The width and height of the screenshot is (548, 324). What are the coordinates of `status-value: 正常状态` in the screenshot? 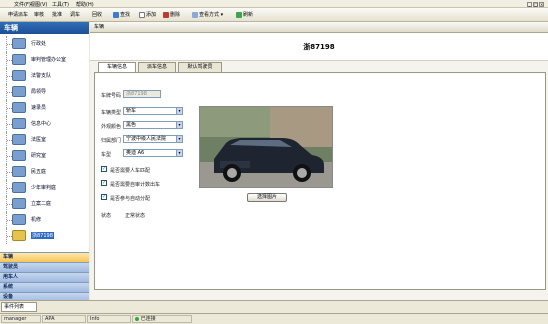 It's located at (135, 216).